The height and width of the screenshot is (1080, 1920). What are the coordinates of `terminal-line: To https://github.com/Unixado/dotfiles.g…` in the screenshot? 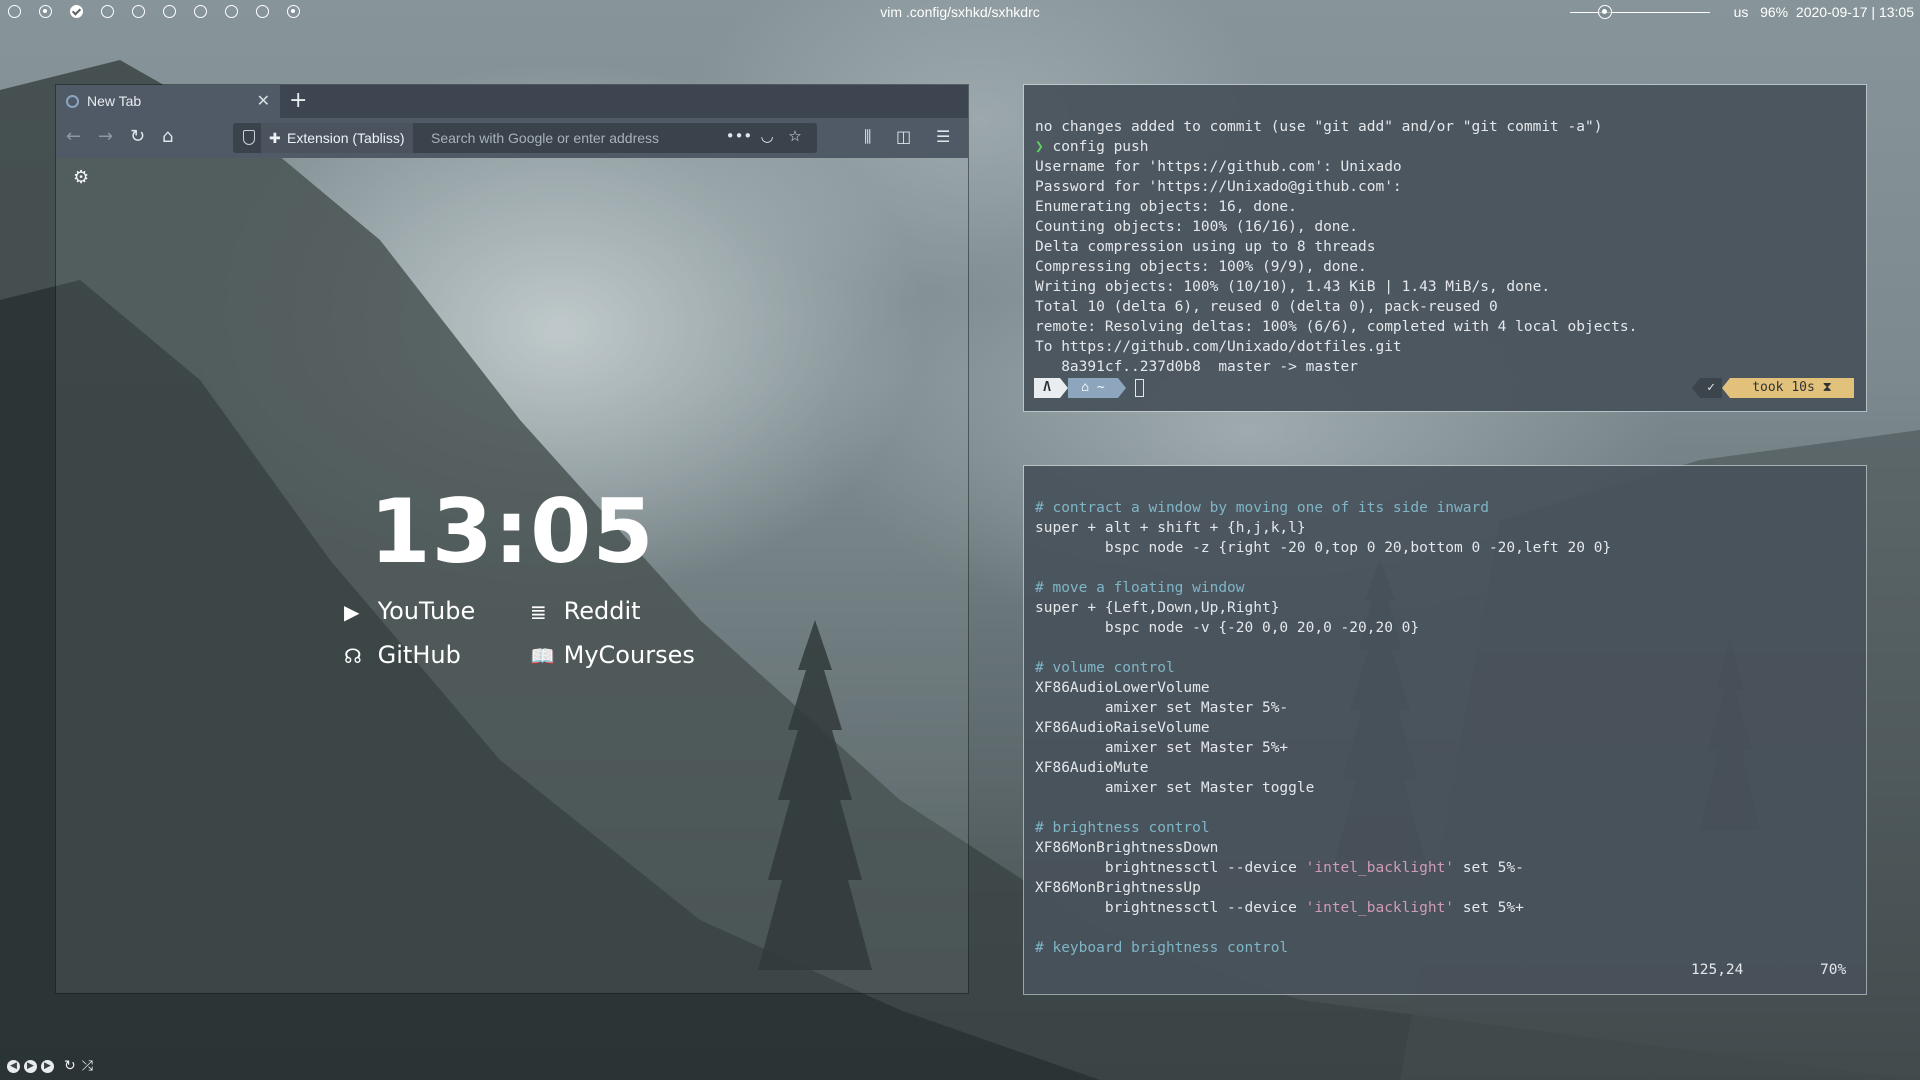 It's located at (1218, 347).